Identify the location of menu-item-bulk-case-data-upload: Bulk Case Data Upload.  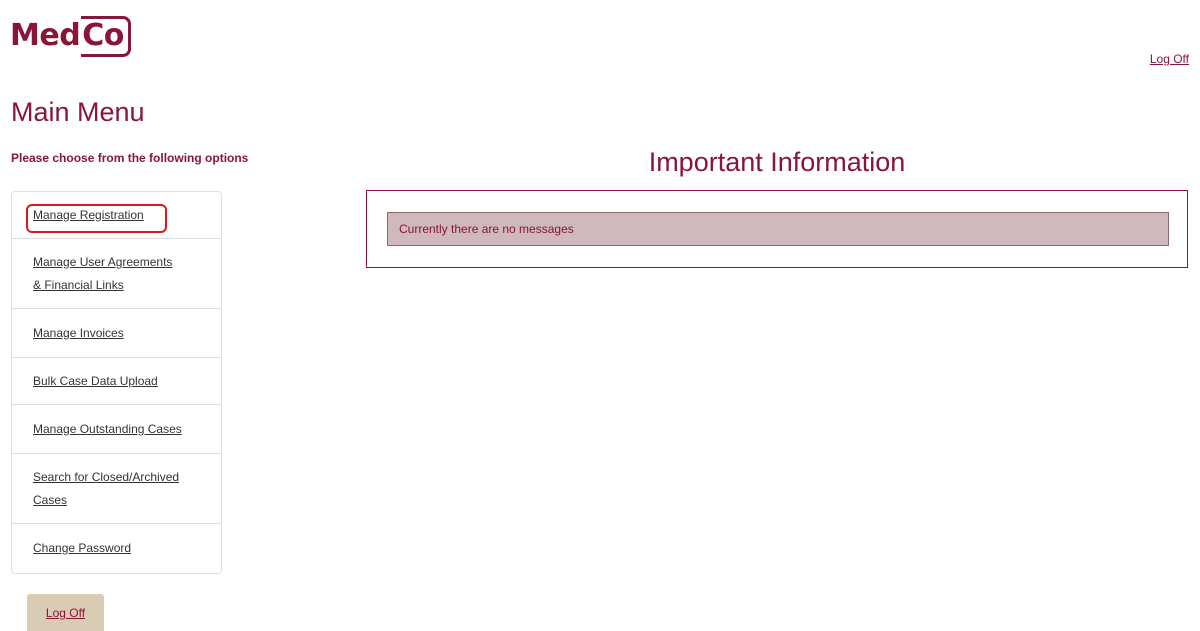
(116, 381).